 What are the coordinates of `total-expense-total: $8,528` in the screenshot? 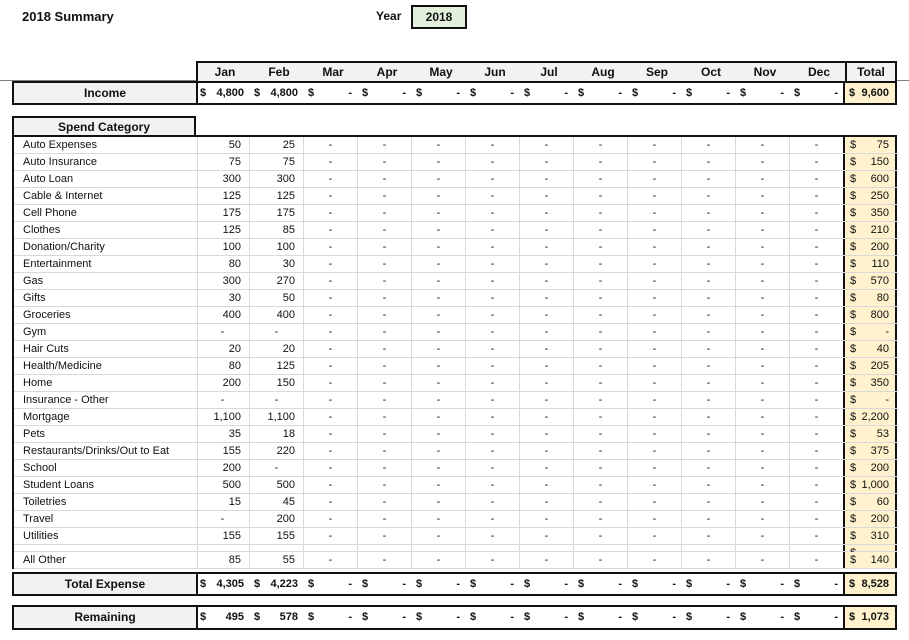 It's located at (869, 584).